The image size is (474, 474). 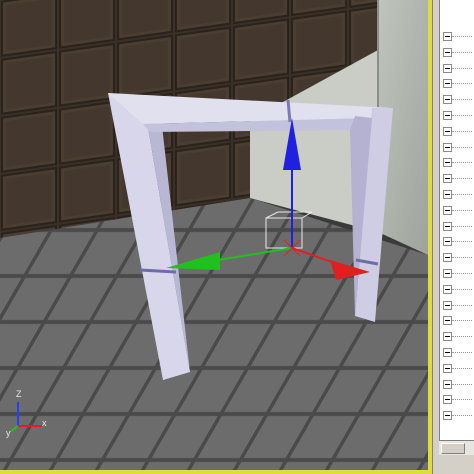 What do you see at coordinates (31, 413) in the screenshot?
I see `axis-tripod: Z x y` at bounding box center [31, 413].